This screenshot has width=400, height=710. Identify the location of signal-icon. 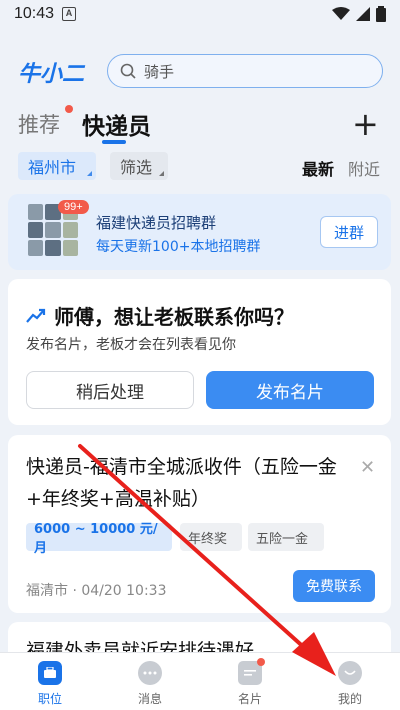
(363, 14).